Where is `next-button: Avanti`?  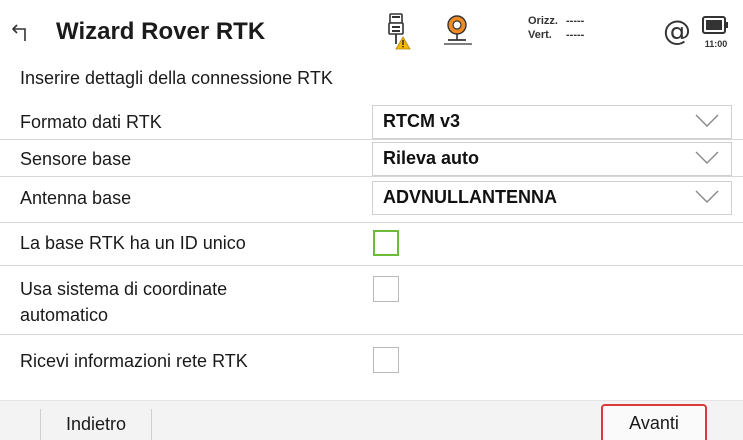
next-button: Avanti is located at coordinates (654, 422).